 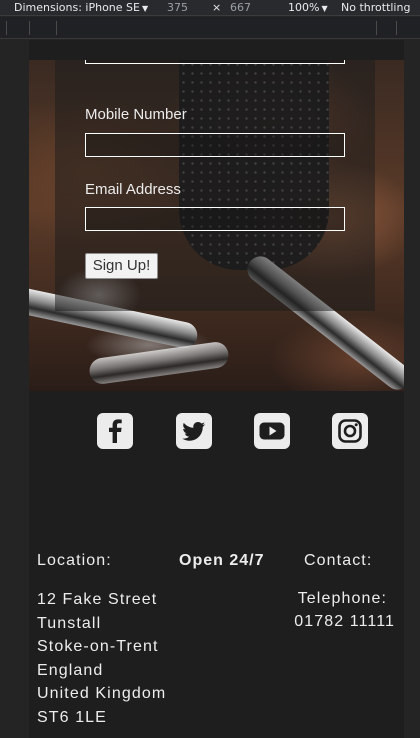 What do you see at coordinates (74, 560) in the screenshot?
I see `location-heading: Location:` at bounding box center [74, 560].